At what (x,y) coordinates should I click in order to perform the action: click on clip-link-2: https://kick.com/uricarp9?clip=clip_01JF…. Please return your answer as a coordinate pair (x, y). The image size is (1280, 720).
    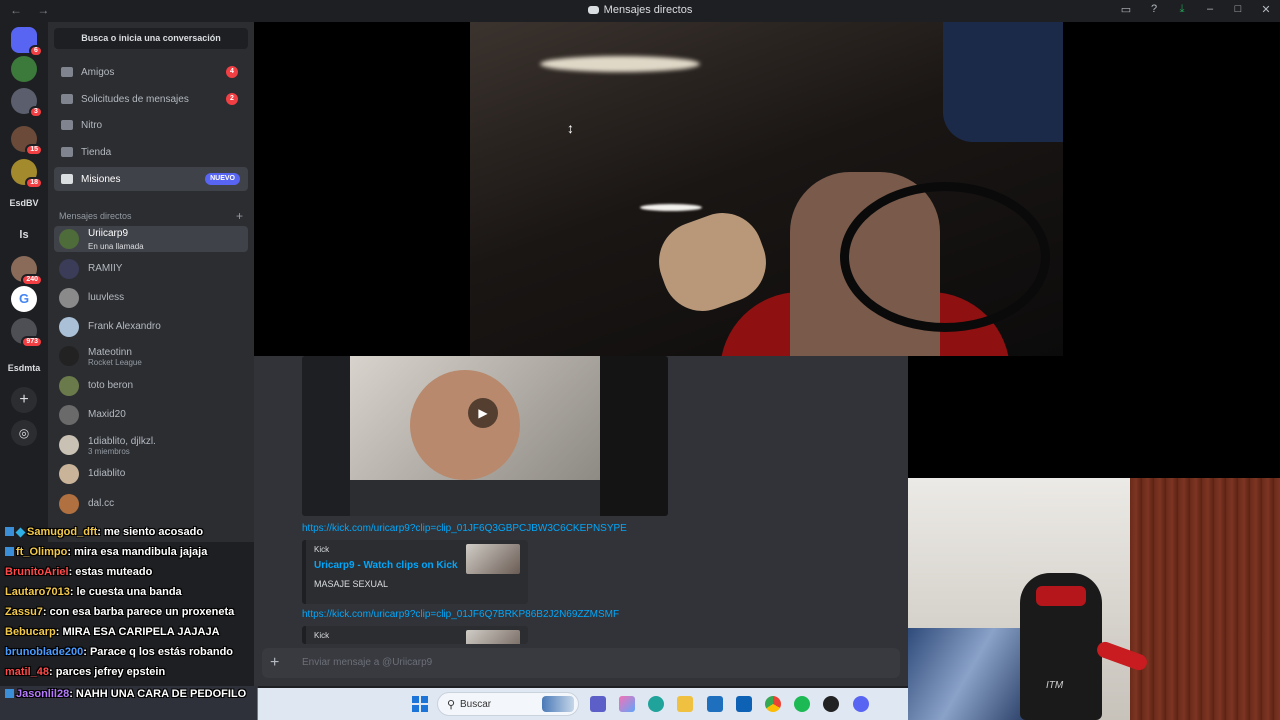
    Looking at the image, I should click on (460, 614).